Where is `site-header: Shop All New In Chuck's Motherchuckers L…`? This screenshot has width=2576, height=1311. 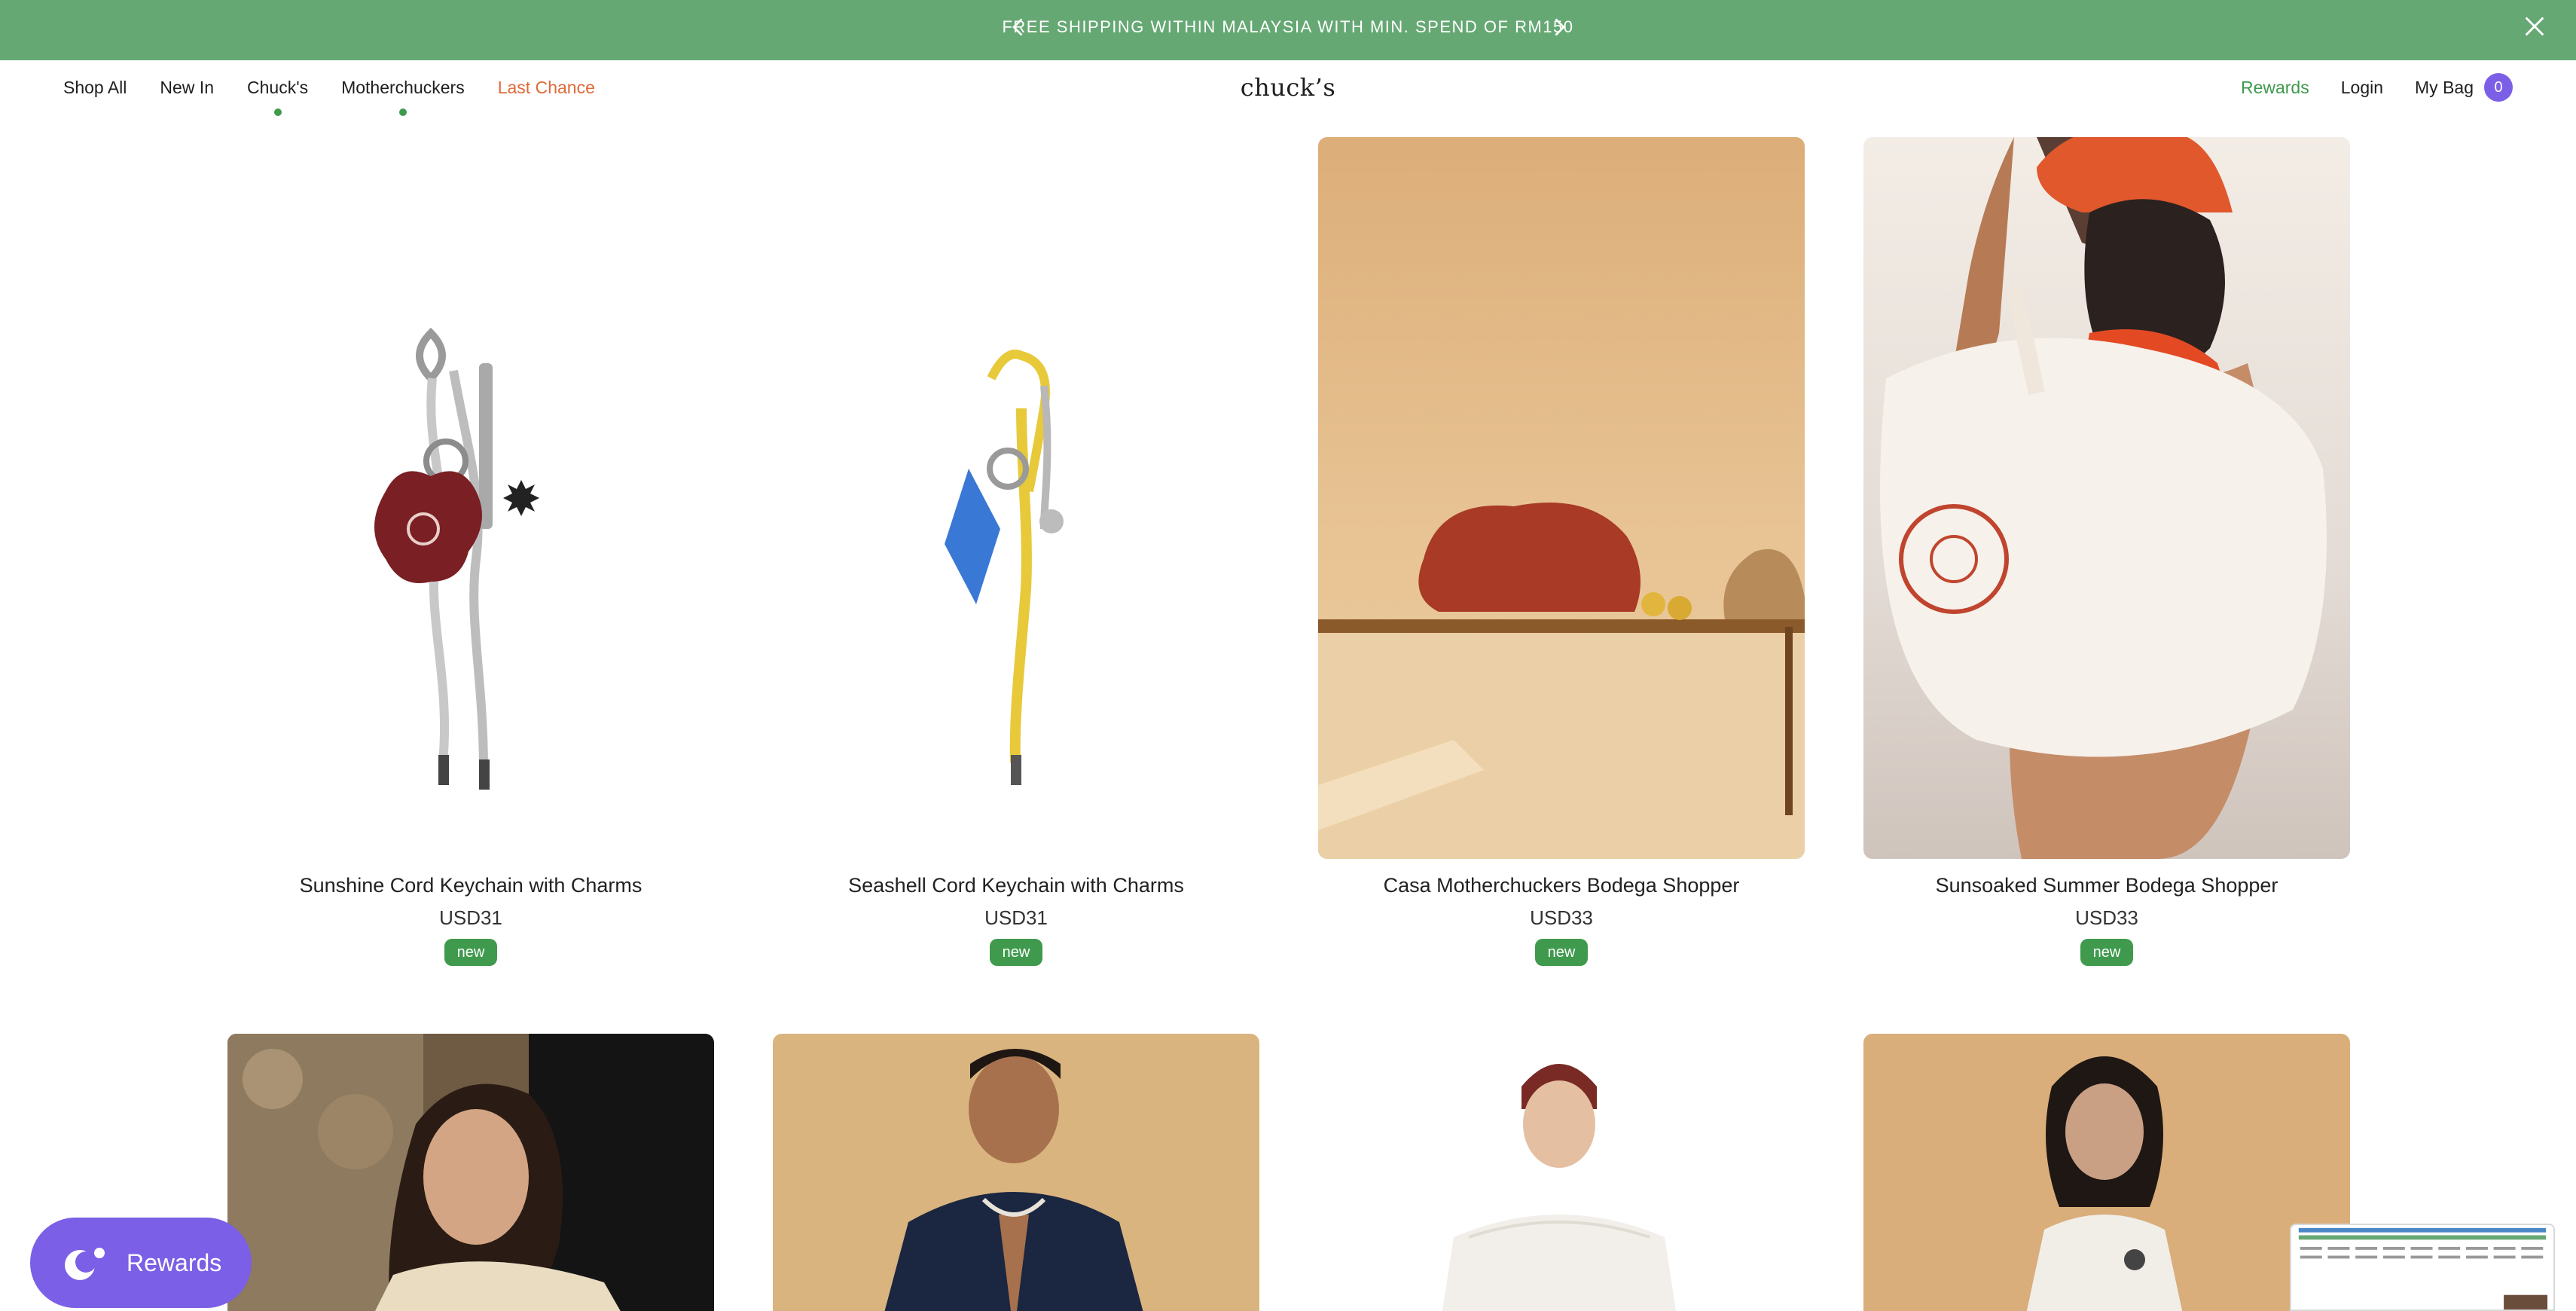 site-header: Shop All New In Chuck's Motherchuckers L… is located at coordinates (1288, 88).